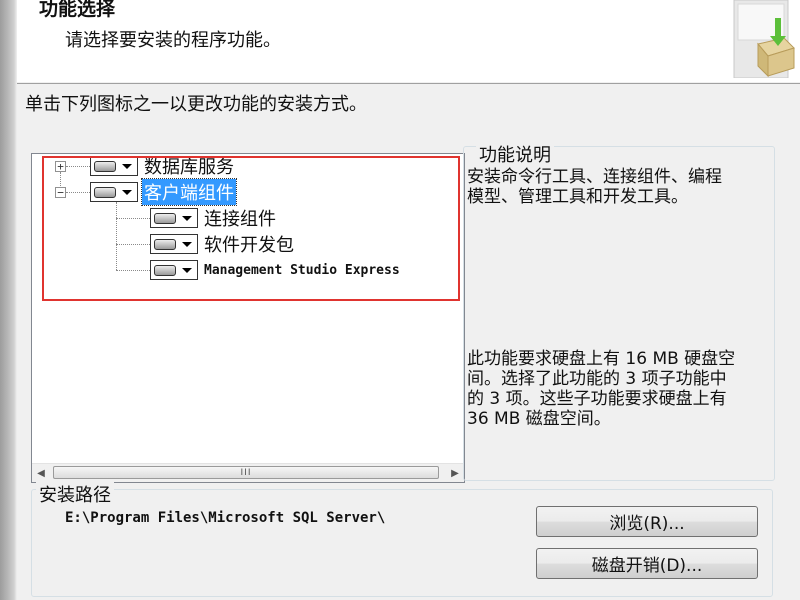 The image size is (800, 600). What do you see at coordinates (455, 473) in the screenshot?
I see `scroll-right-icon: ▶` at bounding box center [455, 473].